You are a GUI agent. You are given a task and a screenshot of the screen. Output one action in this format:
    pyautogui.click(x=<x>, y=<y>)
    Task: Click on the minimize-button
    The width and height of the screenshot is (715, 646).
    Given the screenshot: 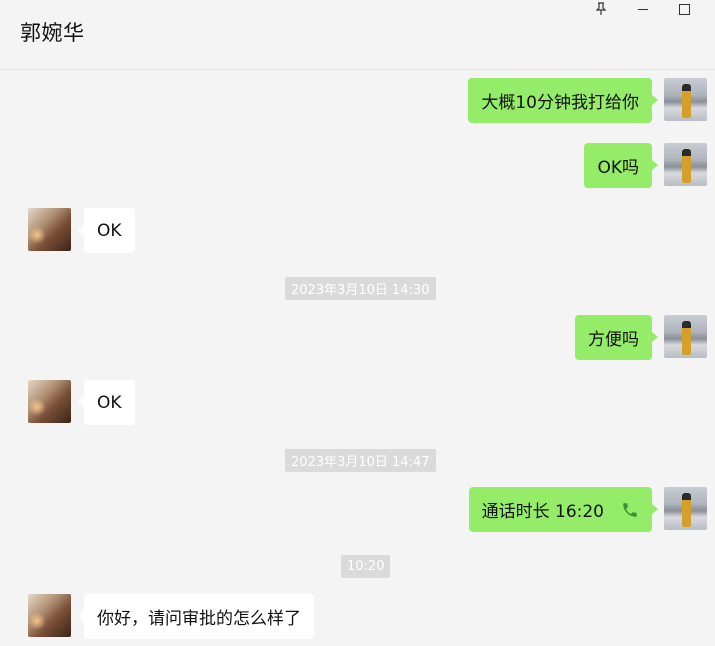 What is the action you would take?
    pyautogui.click(x=643, y=9)
    